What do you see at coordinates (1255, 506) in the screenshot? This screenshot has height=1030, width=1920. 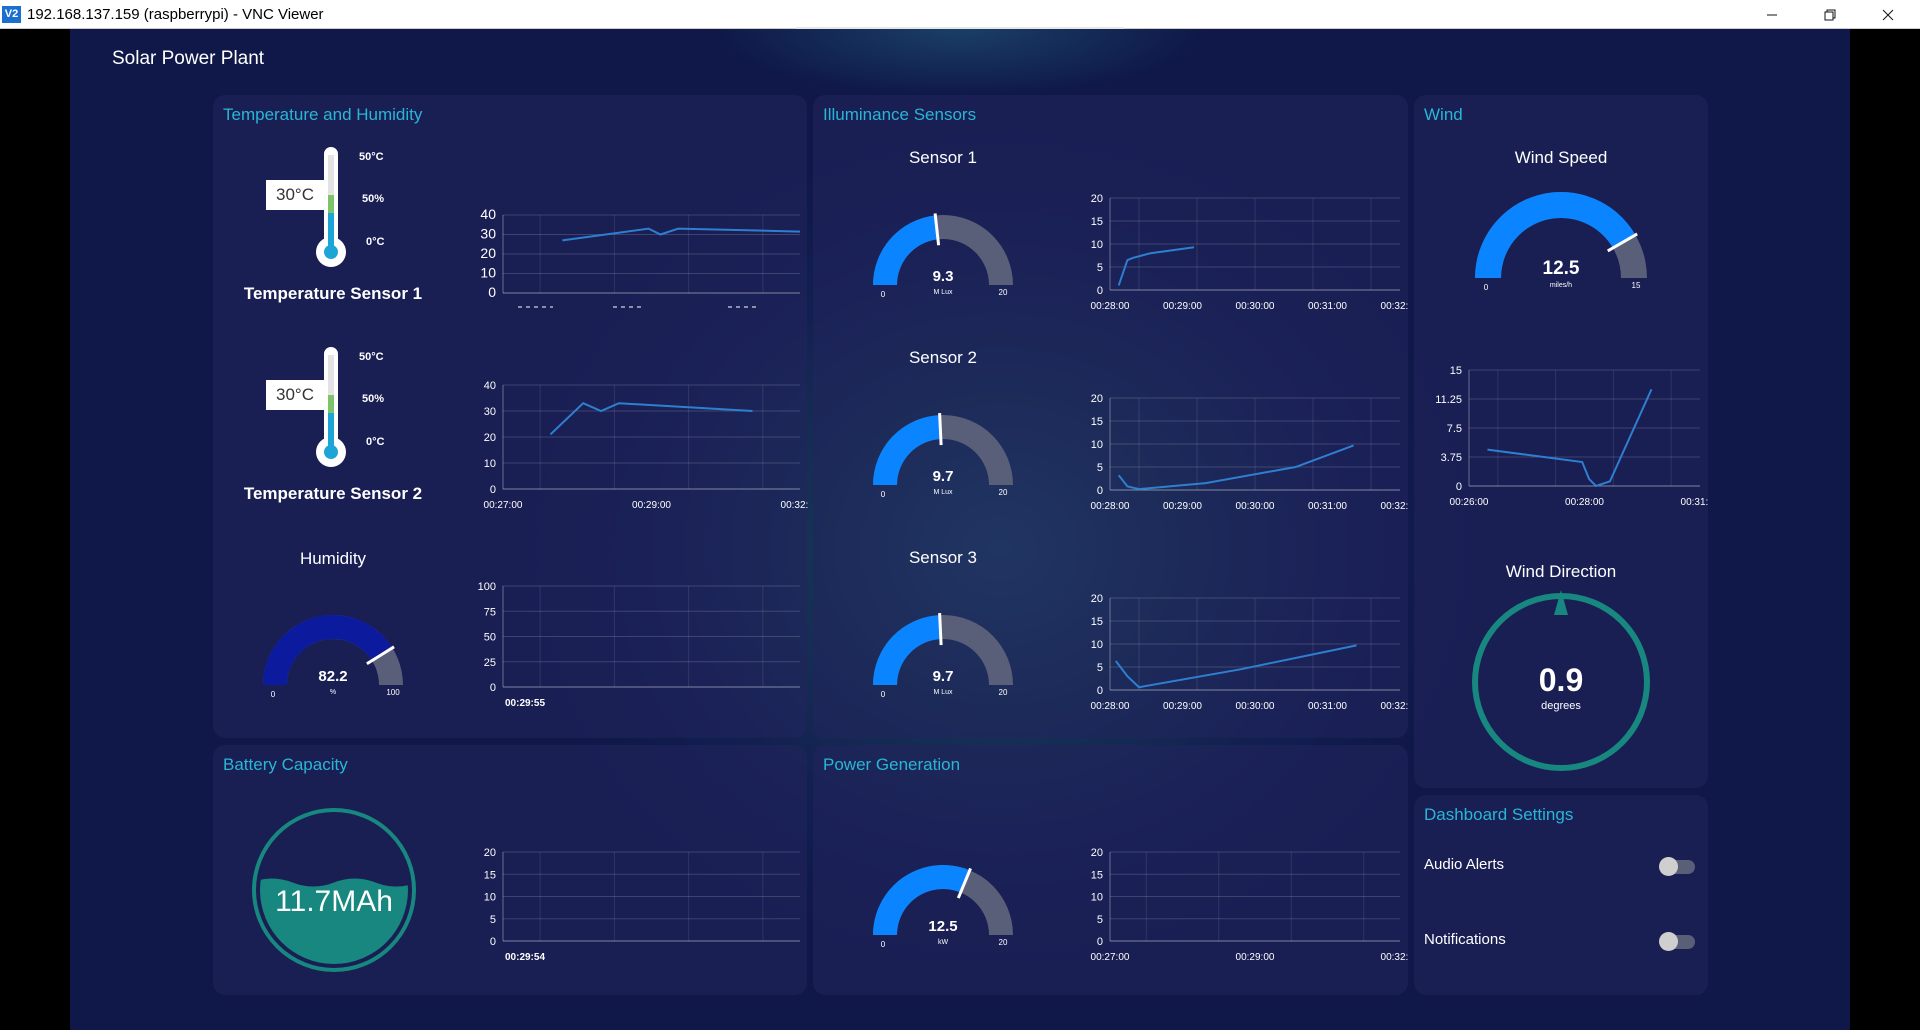 I see `x-tick-label: 00:30:00` at bounding box center [1255, 506].